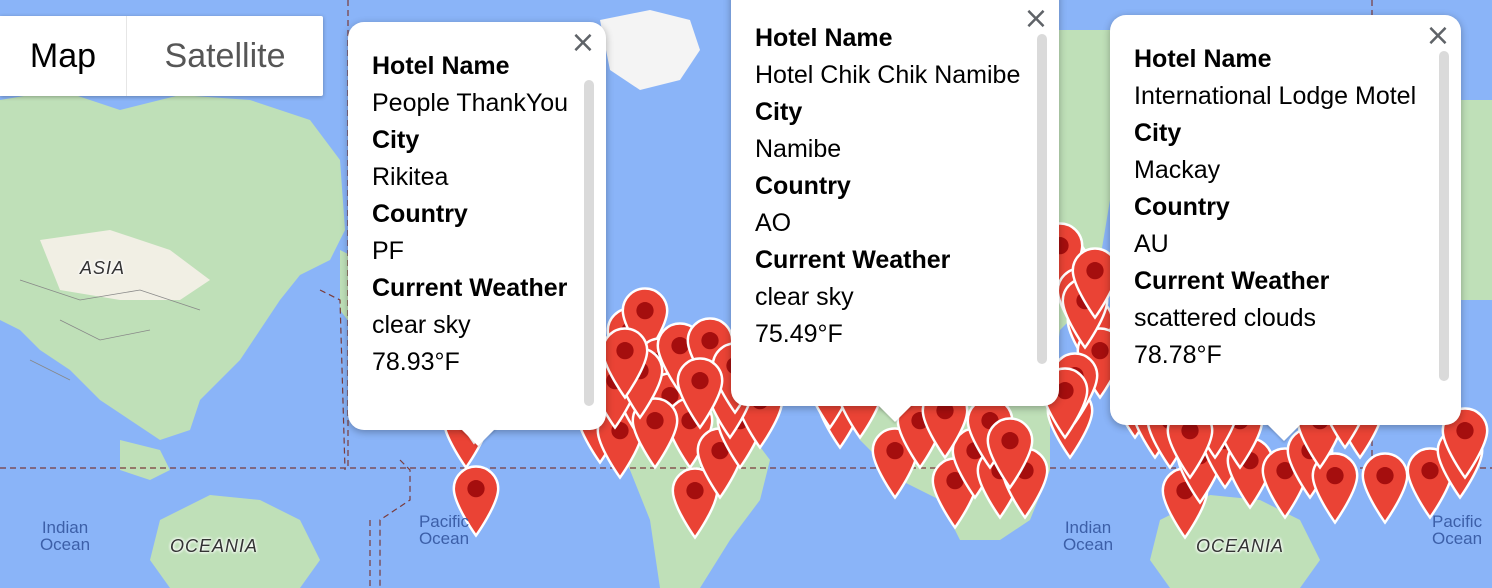  Describe the element at coordinates (103, 268) in the screenshot. I see `continent-label-asia: ASIA` at that location.